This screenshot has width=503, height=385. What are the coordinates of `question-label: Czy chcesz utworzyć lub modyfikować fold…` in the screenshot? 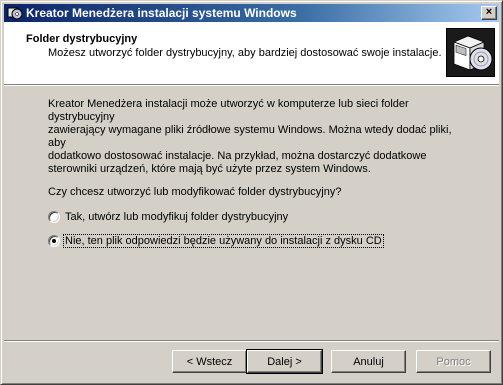 It's located at (195, 192).